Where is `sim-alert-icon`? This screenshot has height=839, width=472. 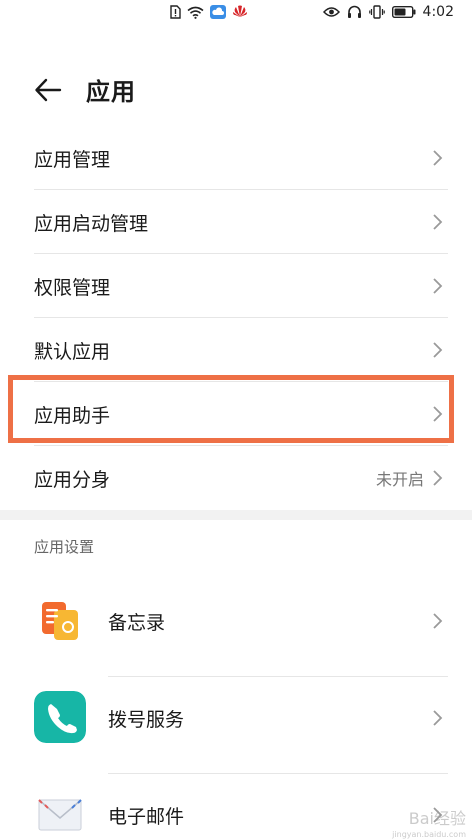 sim-alert-icon is located at coordinates (175, 12).